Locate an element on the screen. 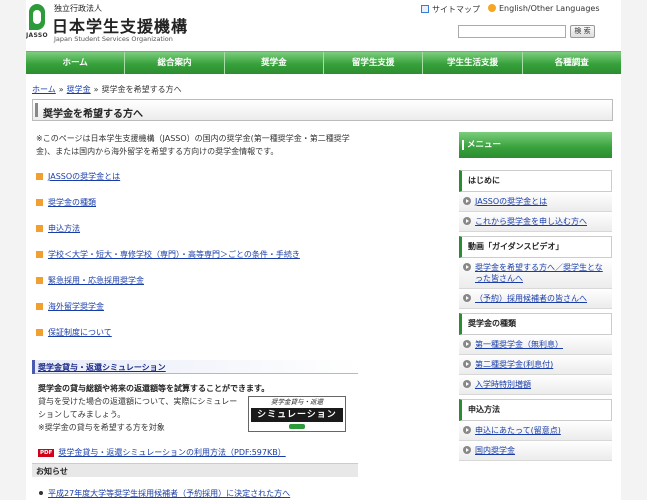 Image resolution: width=647 pixels, height=500 pixels. banner-top-text: 奨学金貸与・返還 is located at coordinates (297, 402).